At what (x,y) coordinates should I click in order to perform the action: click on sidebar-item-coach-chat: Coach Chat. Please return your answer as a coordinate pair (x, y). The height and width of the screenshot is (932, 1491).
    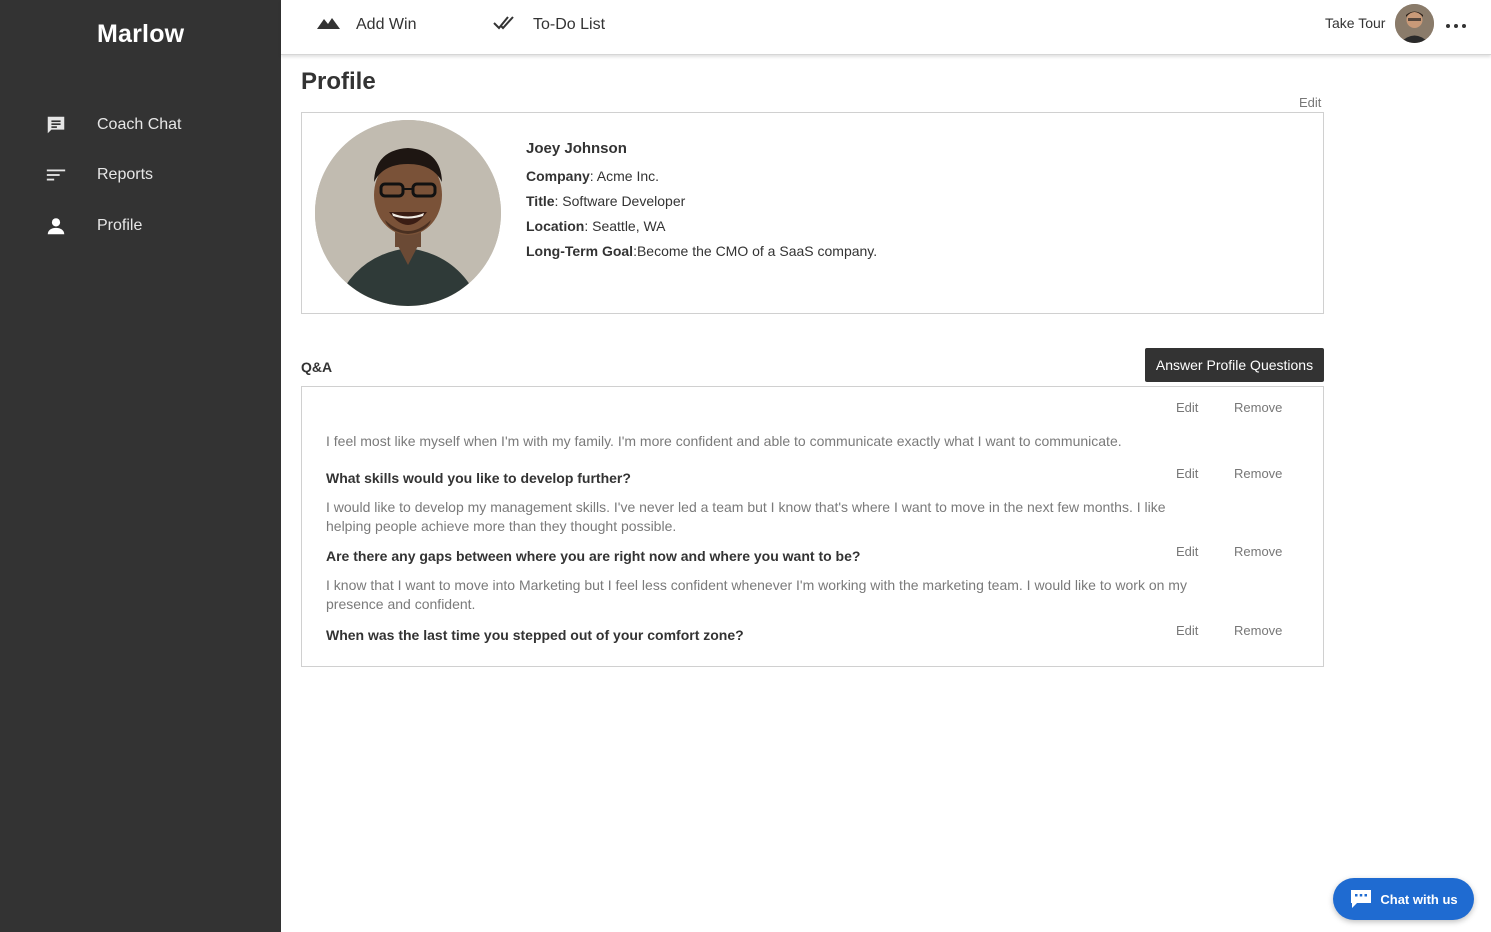
    Looking at the image, I should click on (140, 125).